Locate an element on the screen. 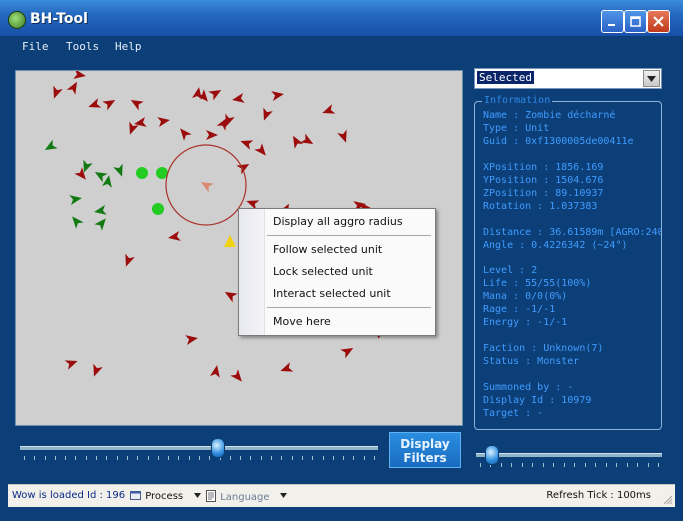 The width and height of the screenshot is (683, 521). filter-select: Selected is located at coordinates (568, 78).